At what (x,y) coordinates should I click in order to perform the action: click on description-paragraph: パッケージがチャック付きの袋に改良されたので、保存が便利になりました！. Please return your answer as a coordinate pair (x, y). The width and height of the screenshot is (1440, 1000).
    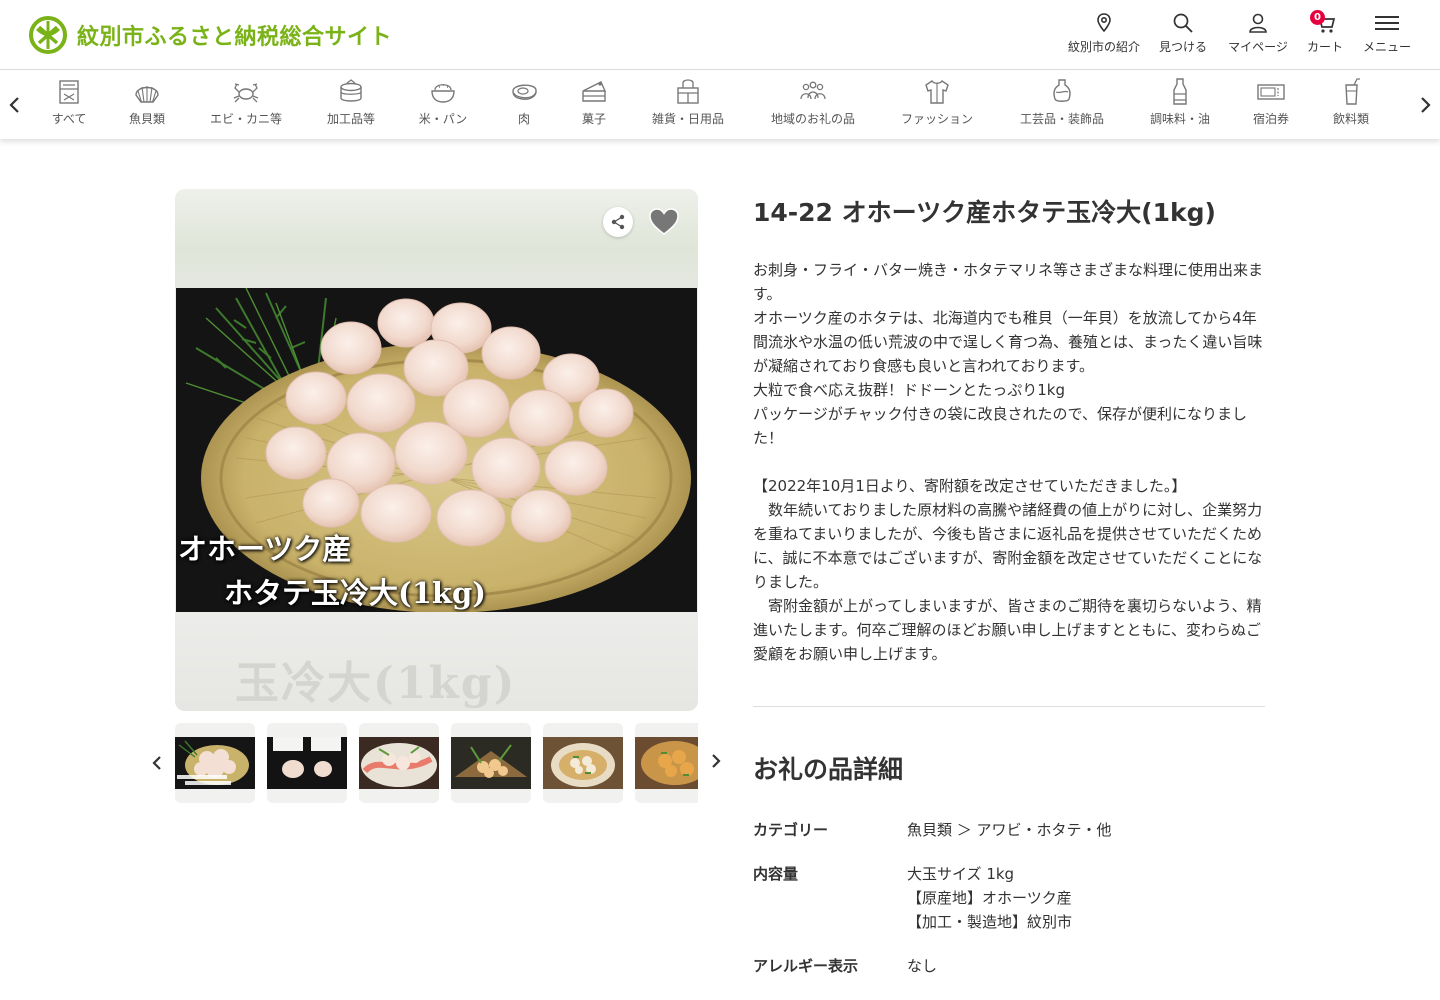
    Looking at the image, I should click on (1000, 426).